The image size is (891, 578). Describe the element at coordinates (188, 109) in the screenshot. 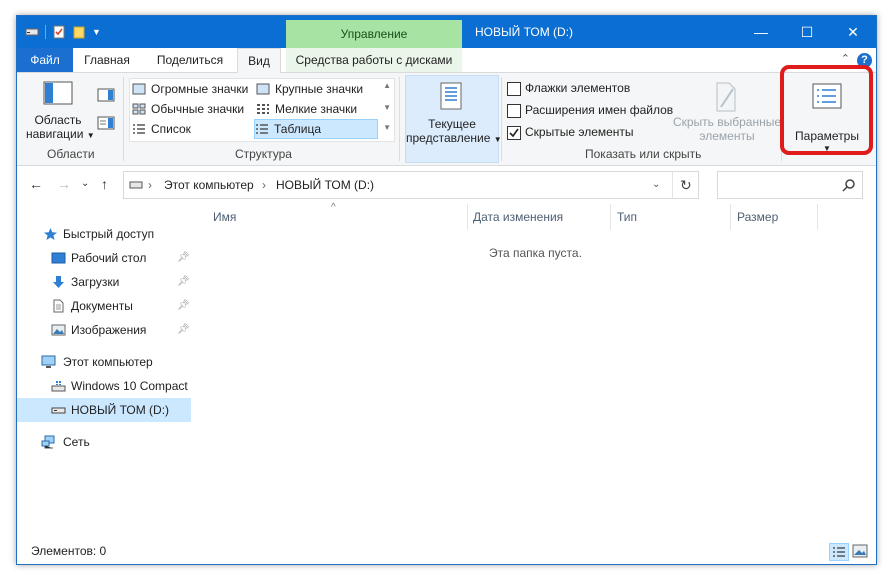

I see `layout-medium: Обычные значки` at that location.